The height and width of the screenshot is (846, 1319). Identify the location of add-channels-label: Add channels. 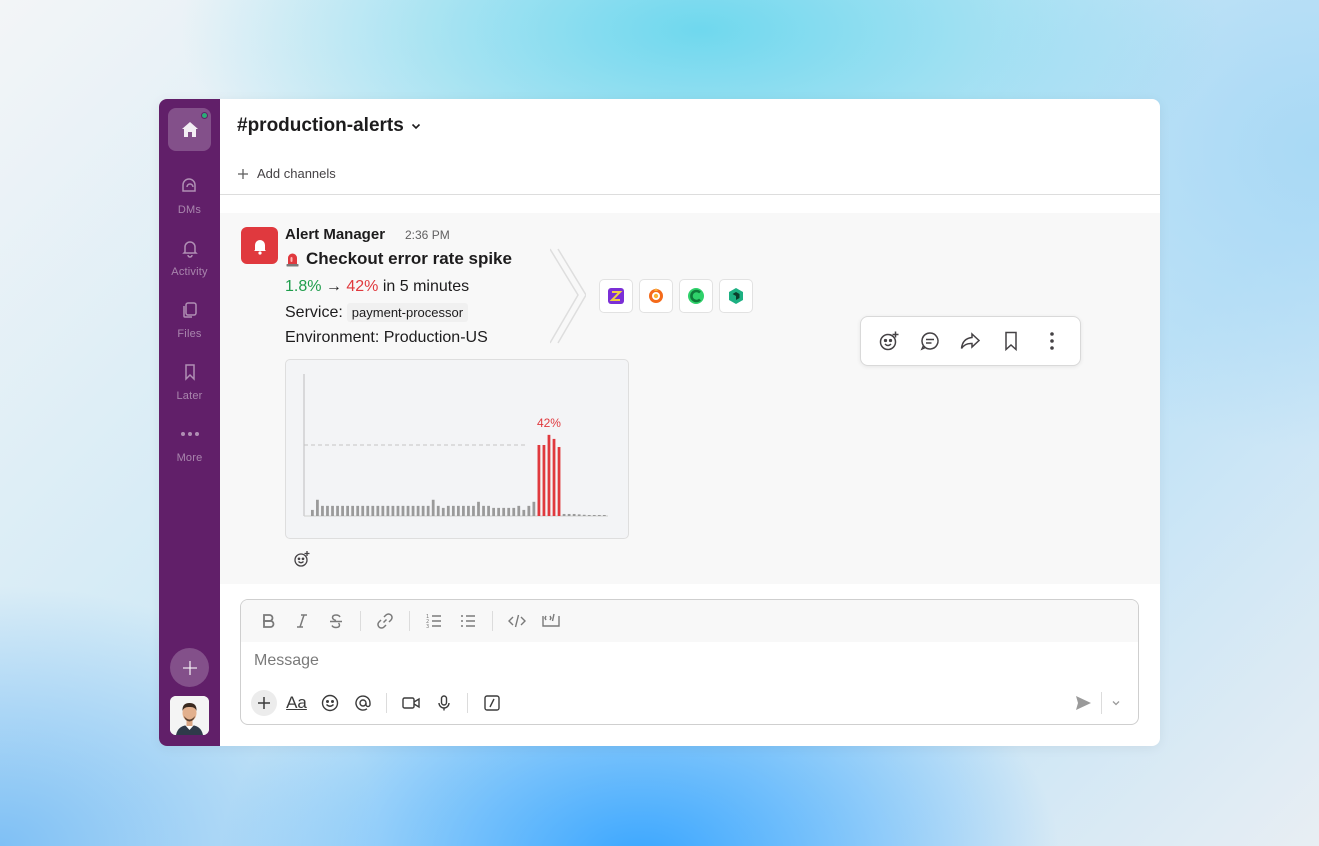
(296, 173).